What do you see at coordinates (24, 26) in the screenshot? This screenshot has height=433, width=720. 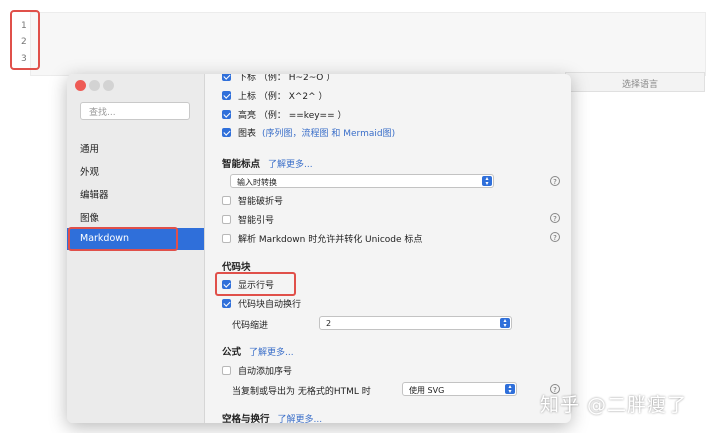 I see `line-number: 1` at bounding box center [24, 26].